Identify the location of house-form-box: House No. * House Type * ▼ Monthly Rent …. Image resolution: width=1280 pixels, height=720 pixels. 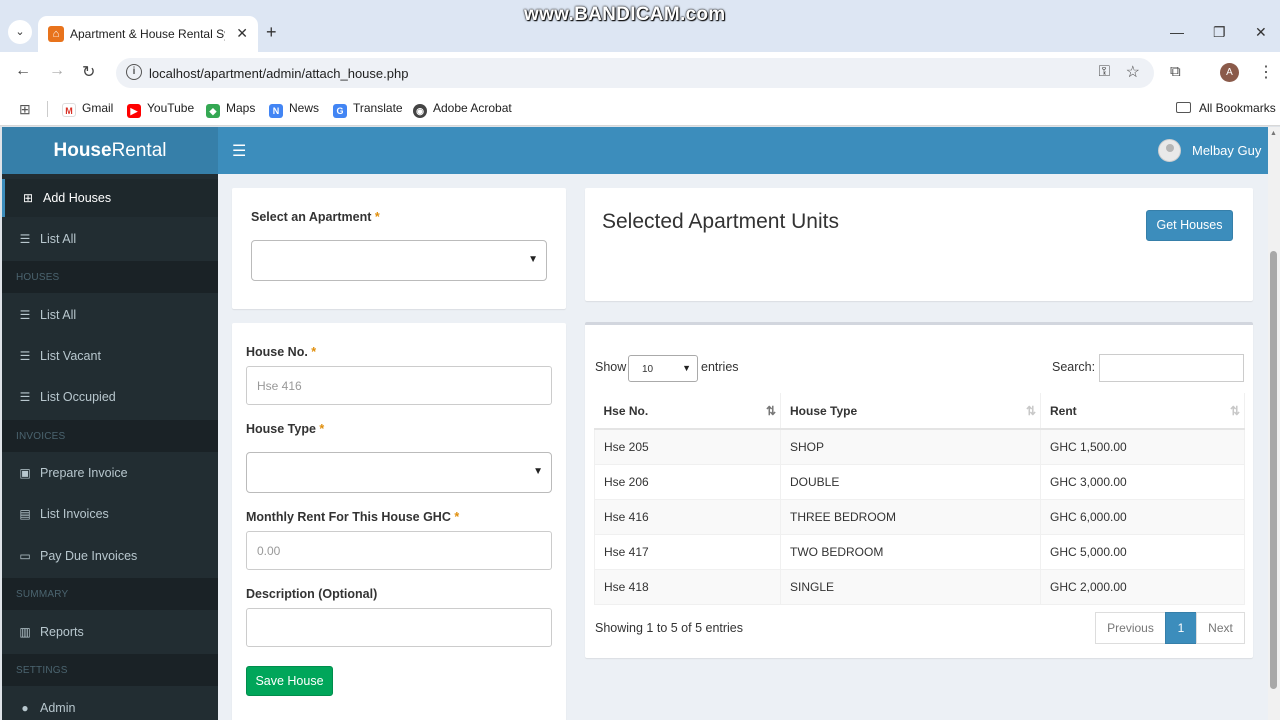
(399, 521).